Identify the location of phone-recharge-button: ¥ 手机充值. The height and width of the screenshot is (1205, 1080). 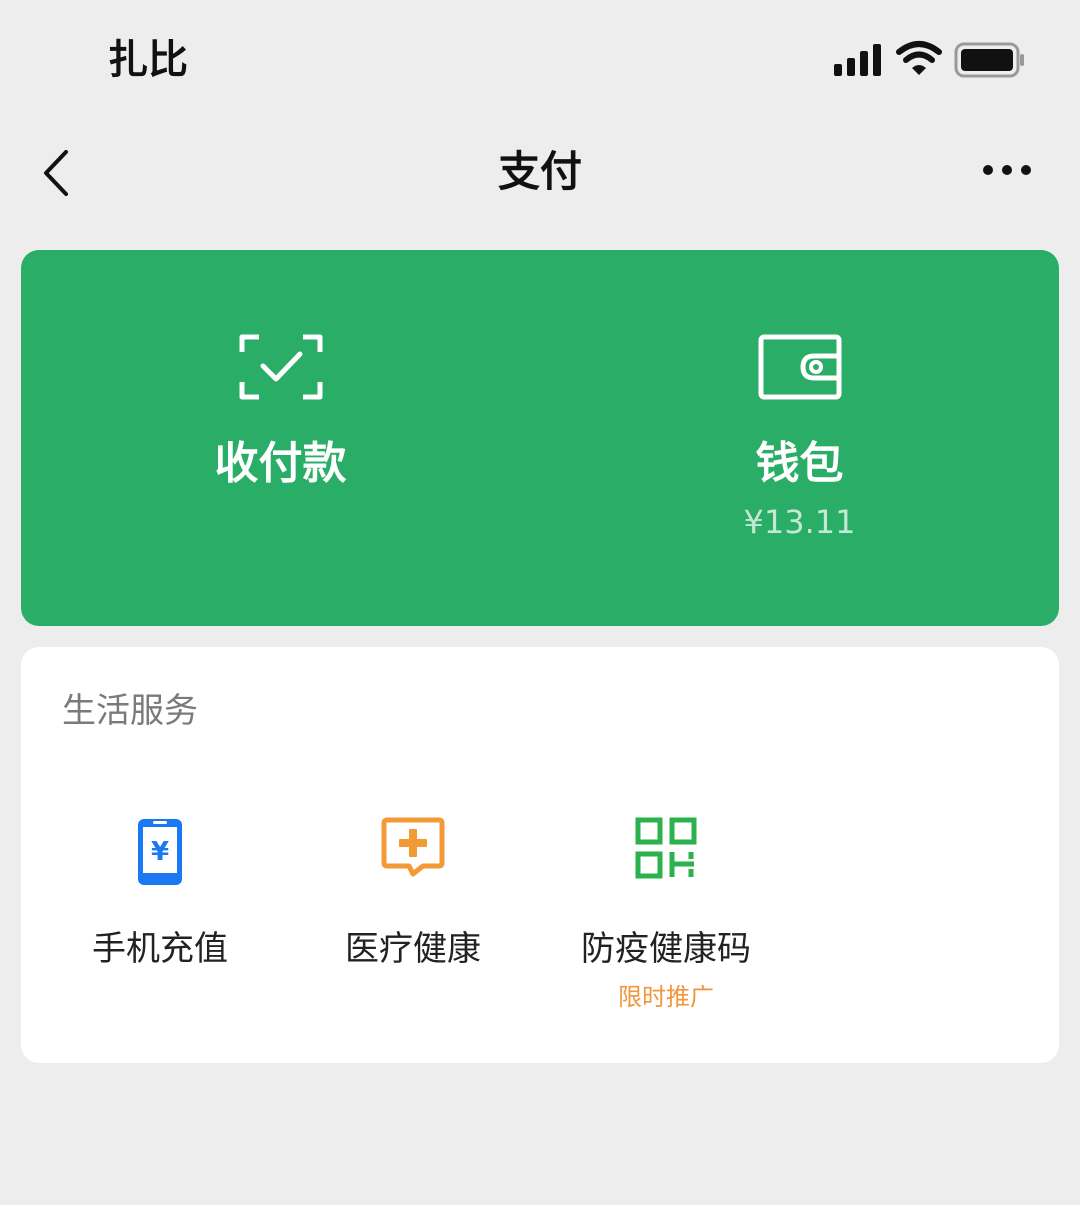
(160, 917).